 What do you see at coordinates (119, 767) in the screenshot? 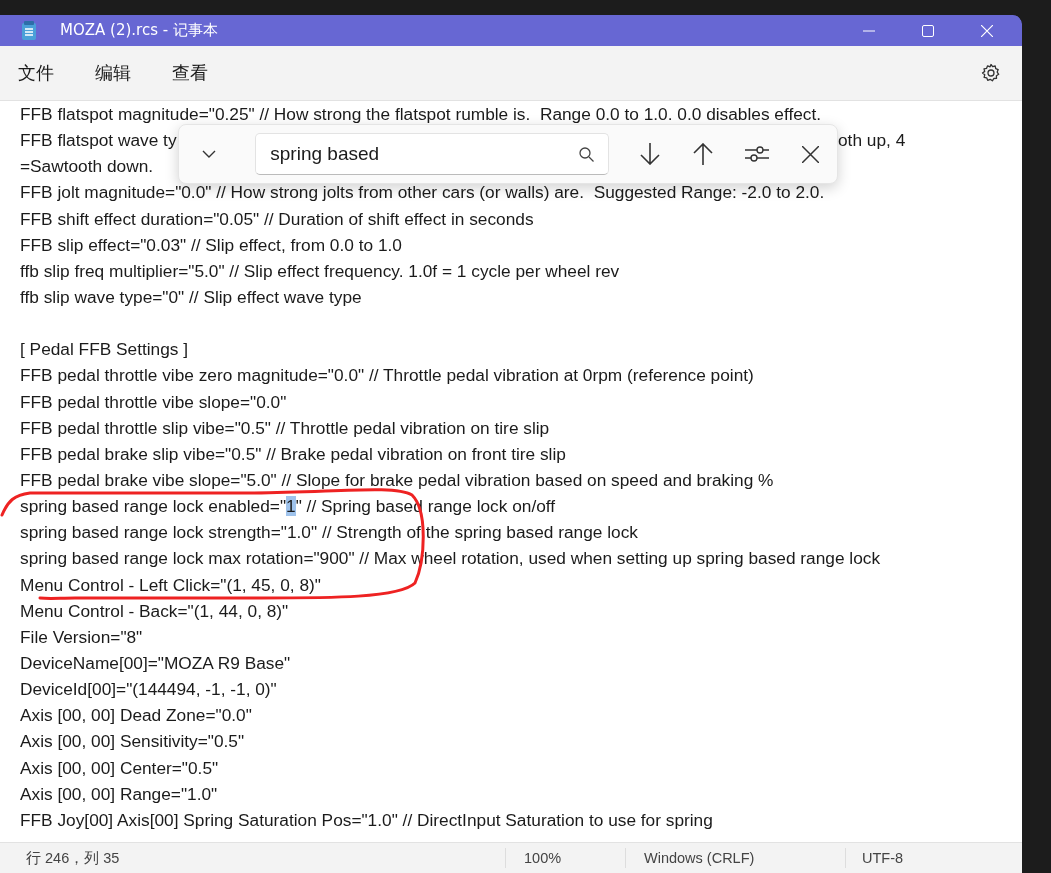
I see `text-line: Axis [00, 00] Center="0.5"` at bounding box center [119, 767].